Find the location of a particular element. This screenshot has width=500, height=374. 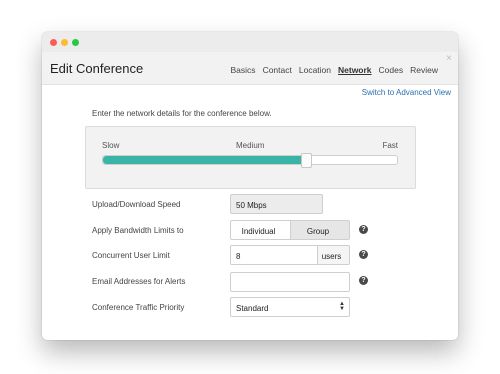

priority-label: Conference Traffic Priority is located at coordinates (138, 307).